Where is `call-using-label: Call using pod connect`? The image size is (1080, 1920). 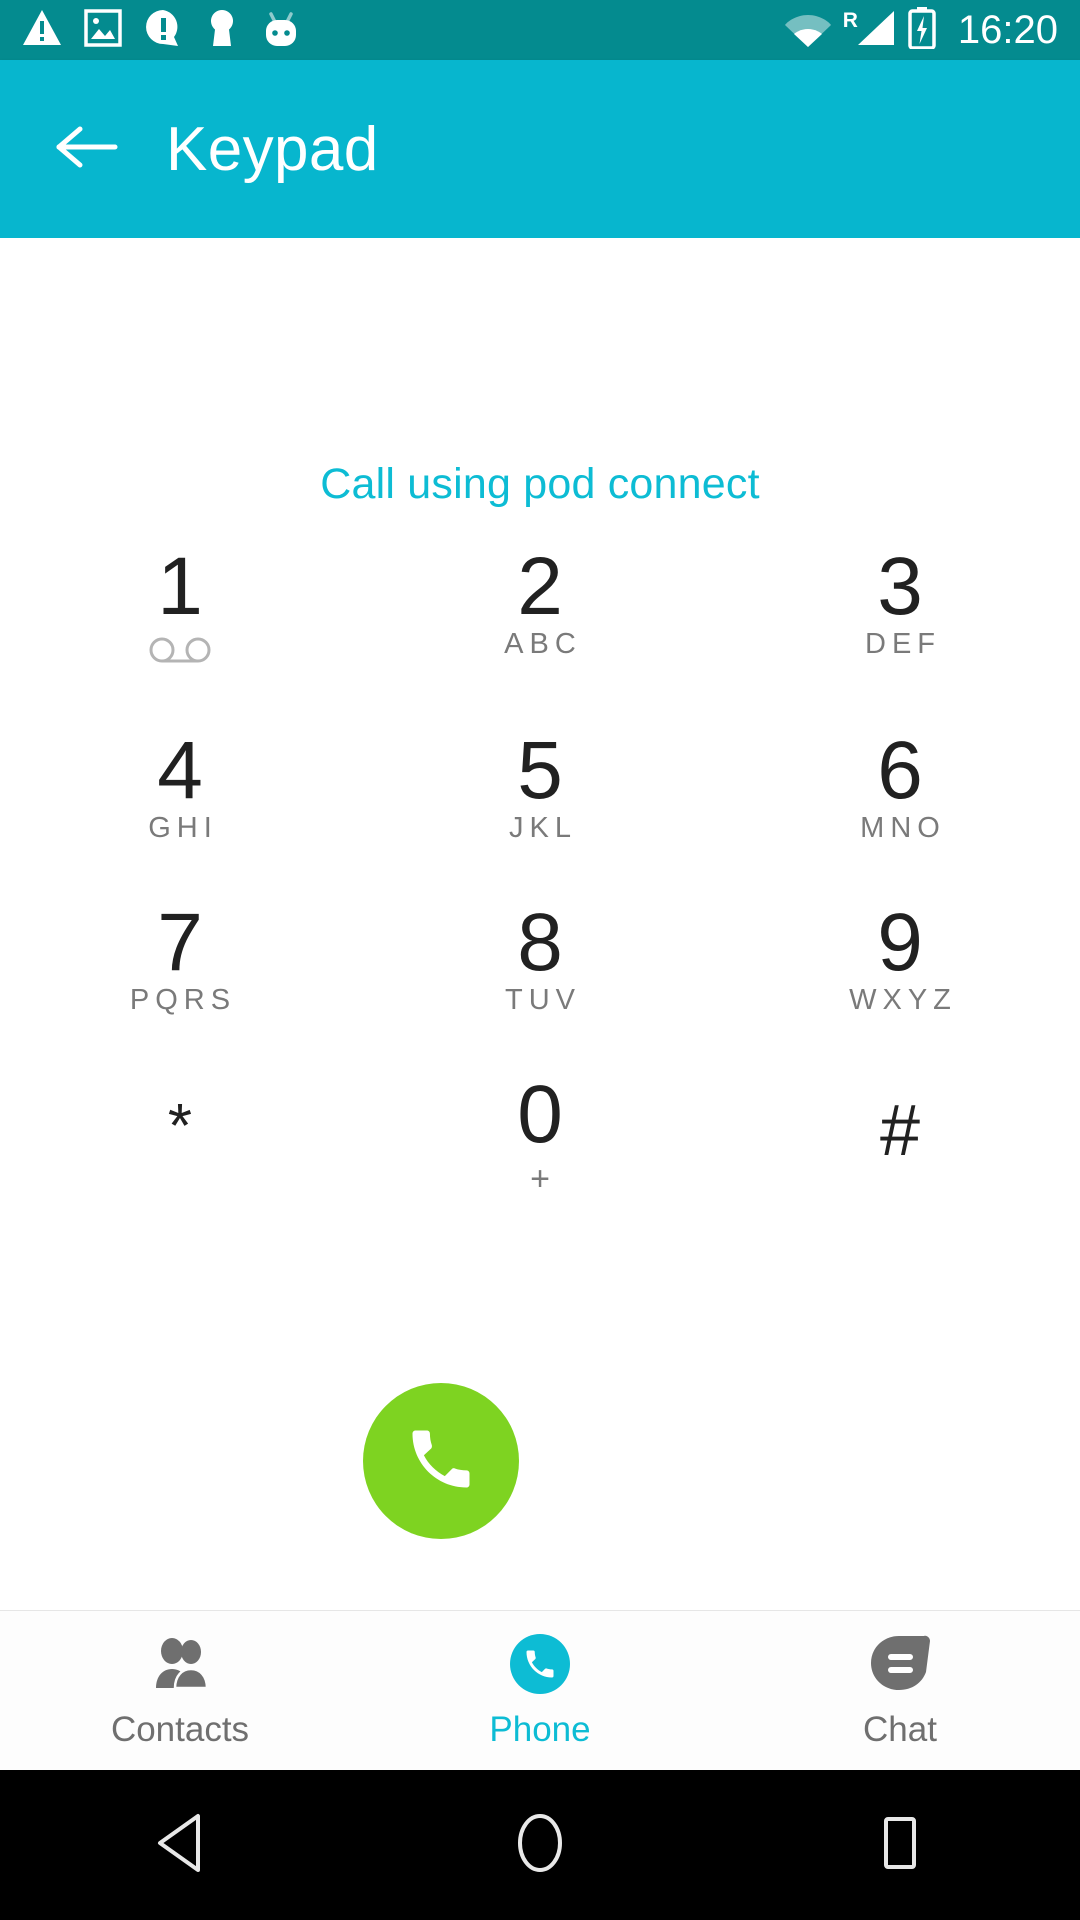
call-using-label: Call using pod connect is located at coordinates (540, 484).